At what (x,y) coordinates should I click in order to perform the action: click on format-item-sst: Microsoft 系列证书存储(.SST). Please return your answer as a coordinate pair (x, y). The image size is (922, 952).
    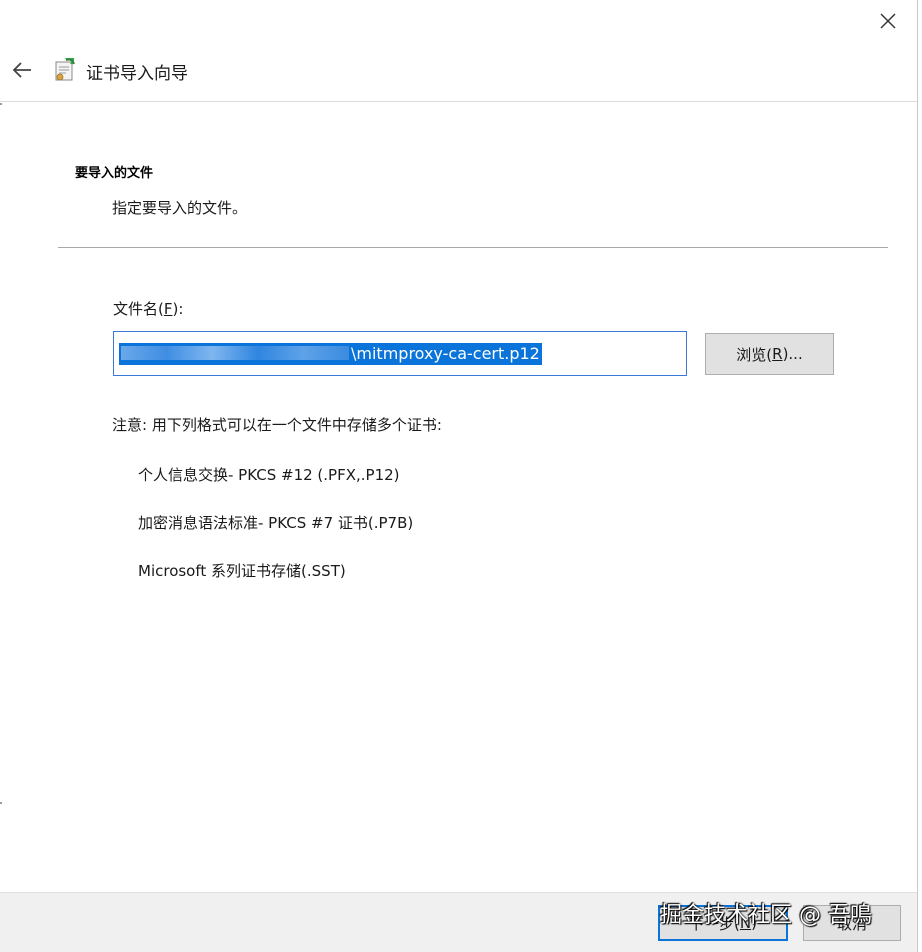
    Looking at the image, I should click on (242, 571).